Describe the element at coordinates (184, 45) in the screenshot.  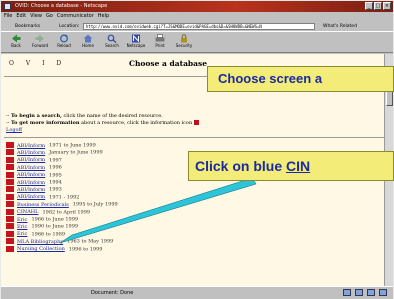
I see `security-label: Security` at that location.